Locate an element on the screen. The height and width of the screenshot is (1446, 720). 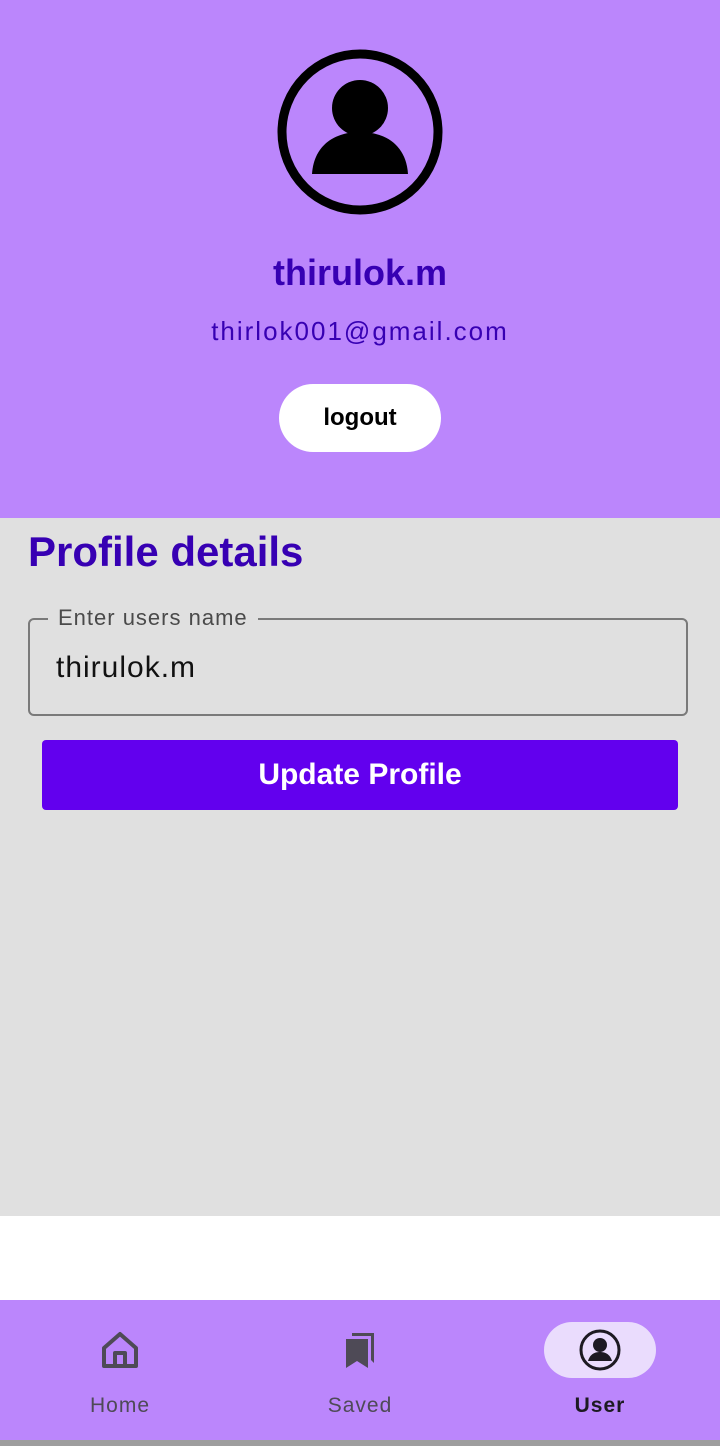
system-navigation-bar is located at coordinates (360, 1443).